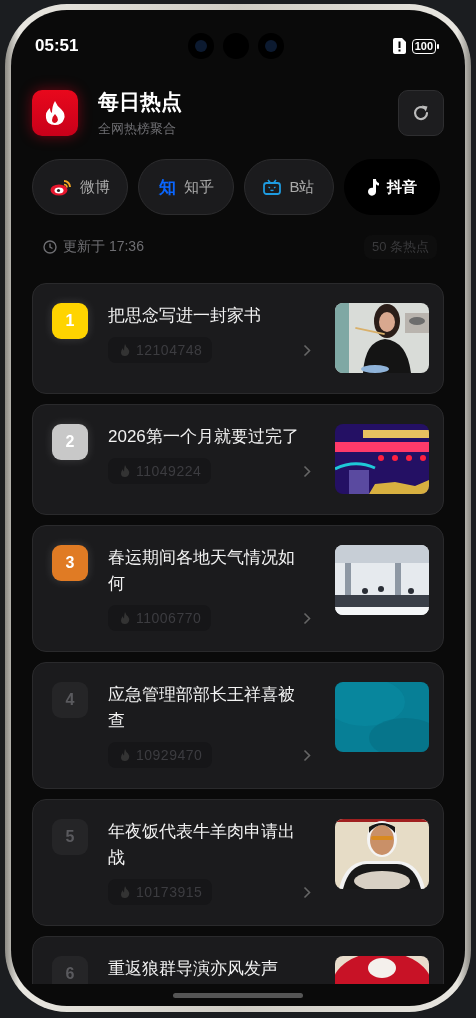  Describe the element at coordinates (204, 437) in the screenshot. I see `topic-title: 2026第一个月就要过完了` at that location.